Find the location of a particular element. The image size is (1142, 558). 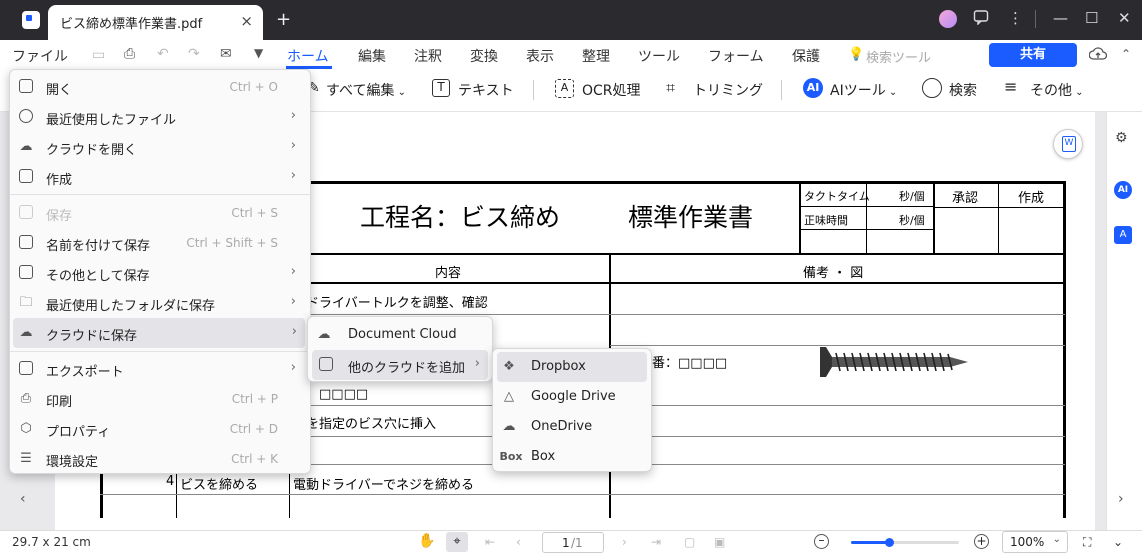

step1-desc: 動ドライバートルクを調整、確認 is located at coordinates (390, 303).